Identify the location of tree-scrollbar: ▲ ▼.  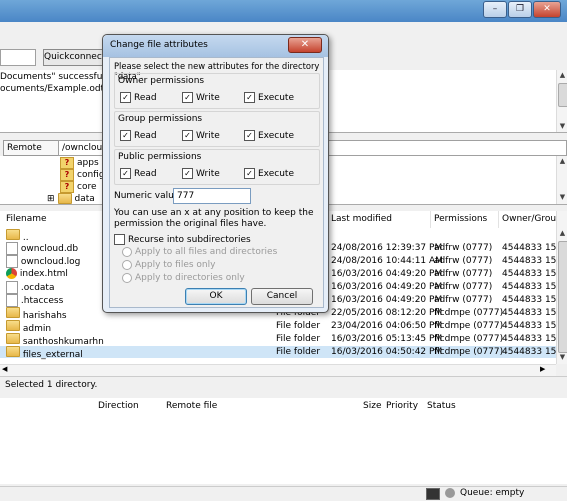
(561, 180).